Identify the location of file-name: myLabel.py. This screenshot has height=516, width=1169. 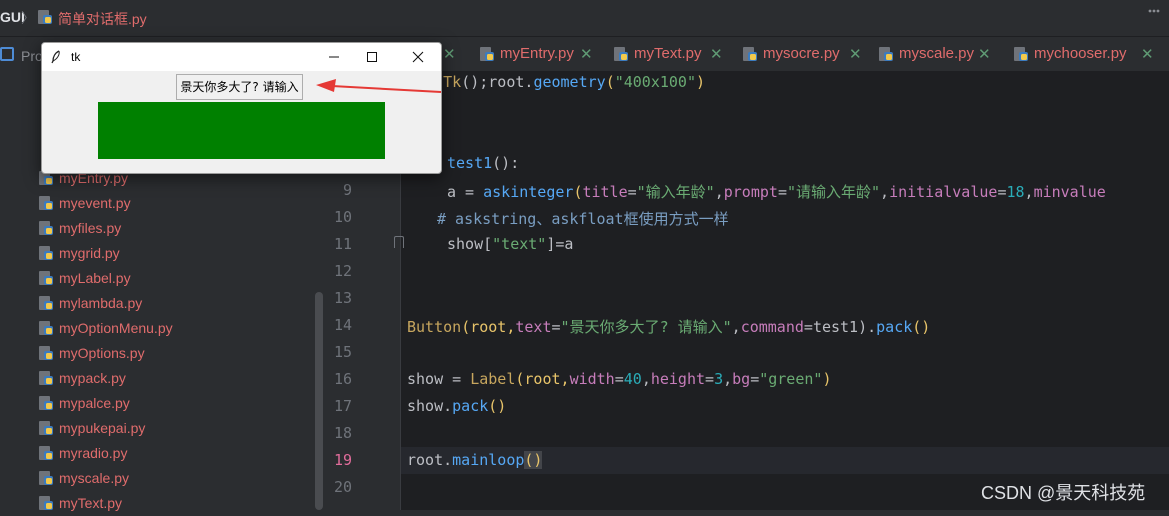
(95, 278).